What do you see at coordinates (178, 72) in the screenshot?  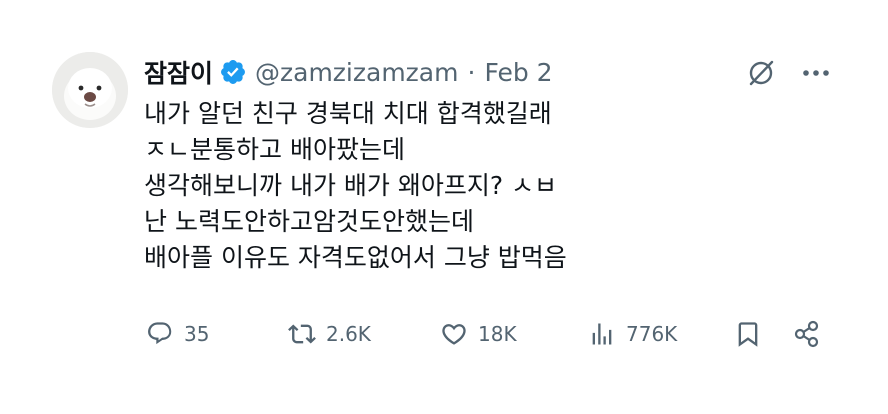 I see `display-name: 잠잠이` at bounding box center [178, 72].